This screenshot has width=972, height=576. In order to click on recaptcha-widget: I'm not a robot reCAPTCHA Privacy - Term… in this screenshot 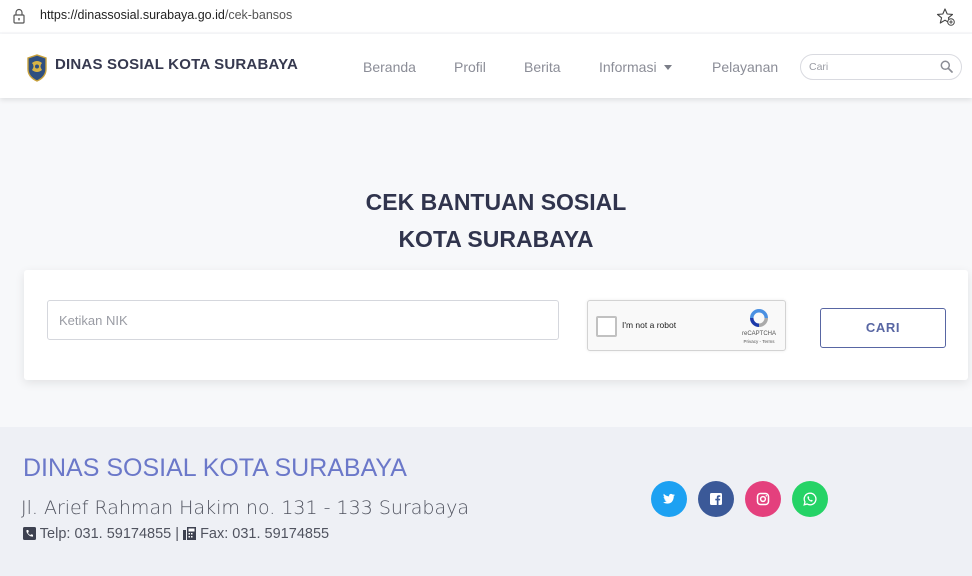, I will do `click(686, 325)`.